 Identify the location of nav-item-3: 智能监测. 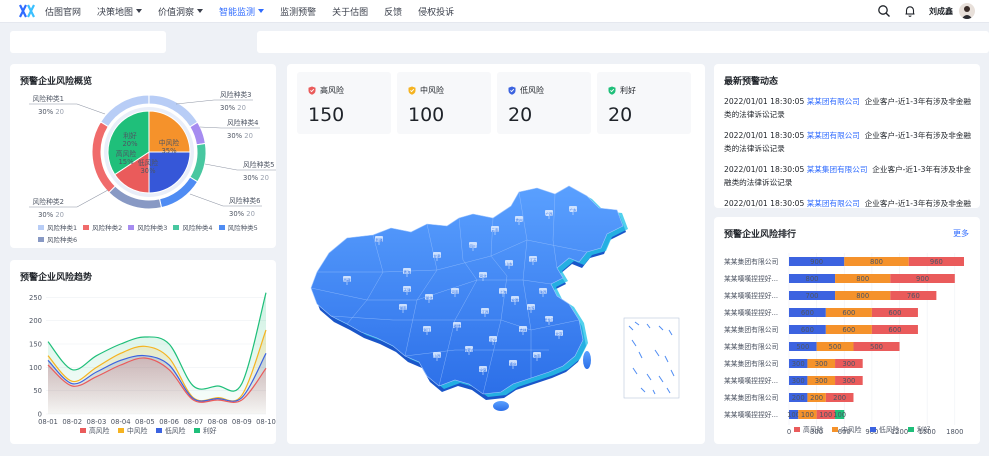
(242, 11).